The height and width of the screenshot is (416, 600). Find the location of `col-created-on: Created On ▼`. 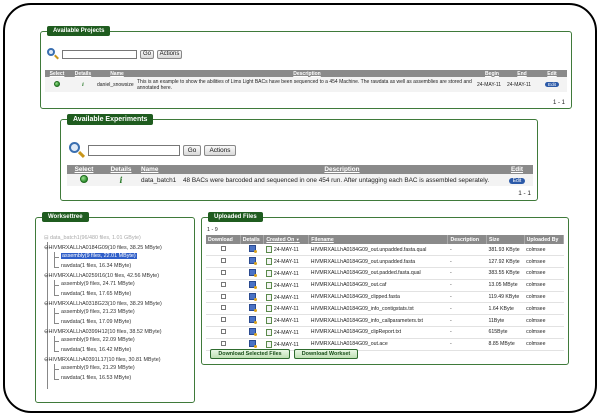

col-created-on: Created On ▼ is located at coordinates (286, 239).